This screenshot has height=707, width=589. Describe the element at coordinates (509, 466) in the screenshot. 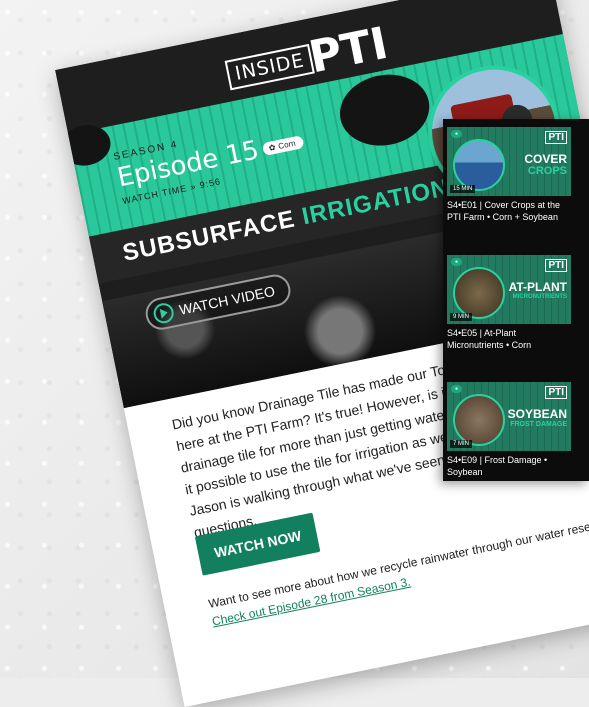

I see `video-caption: S4•E09 | Frost Damage • Soybean` at that location.